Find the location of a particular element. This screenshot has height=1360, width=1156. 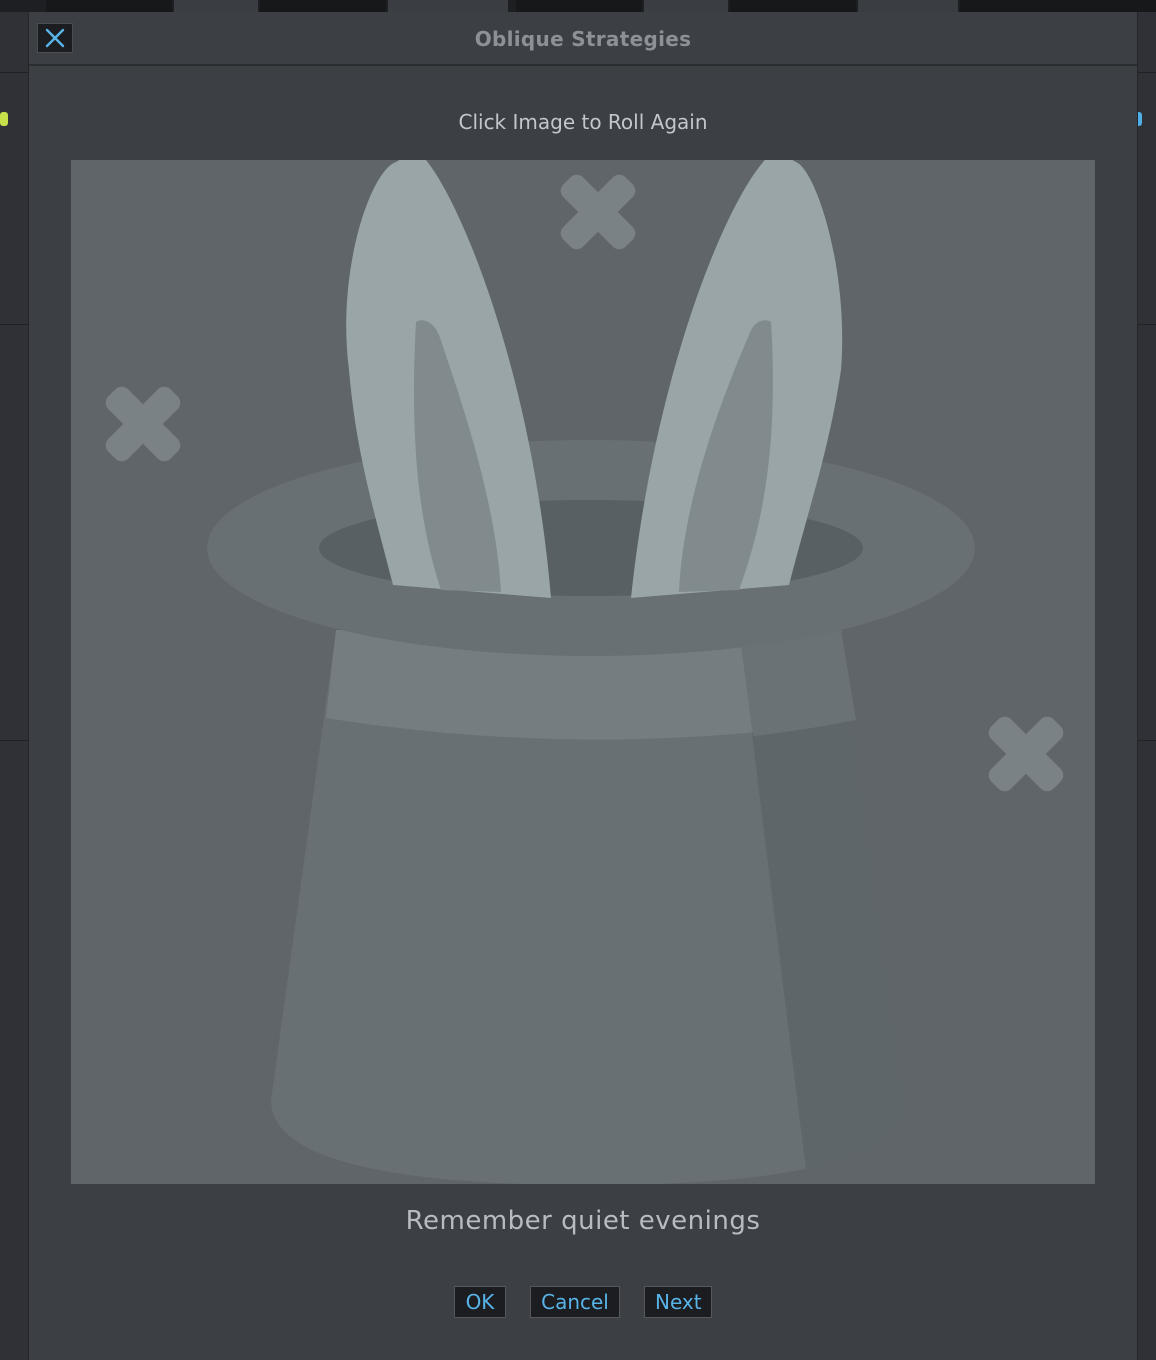

roll-again-hint: Click Image to Roll Again is located at coordinates (583, 122).